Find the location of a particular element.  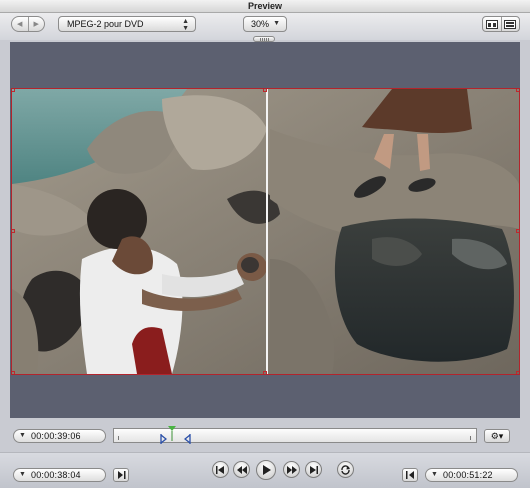

step-back-icon is located at coordinates (241, 469).